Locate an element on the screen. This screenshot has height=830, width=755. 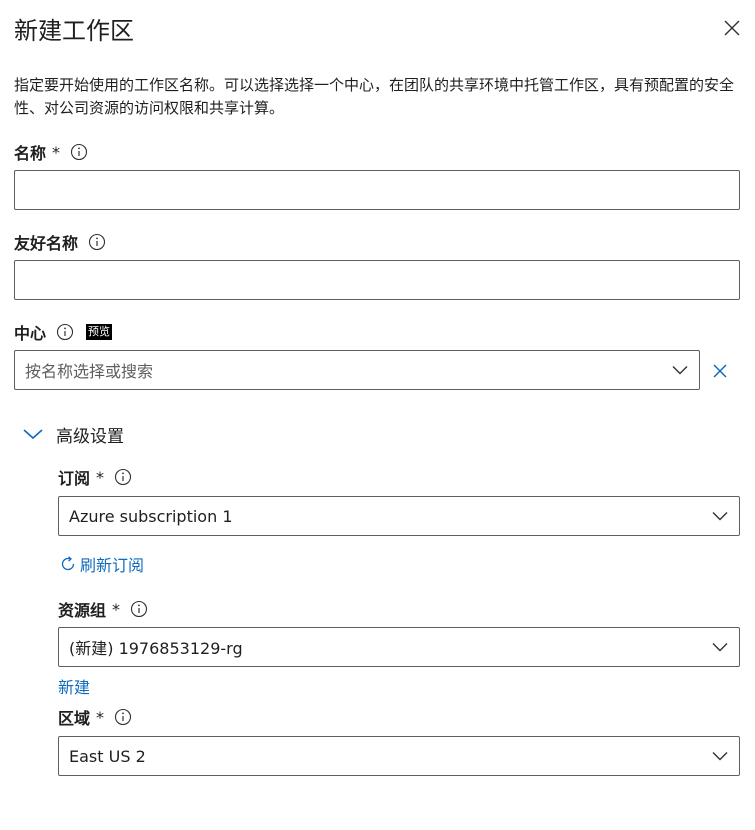
subscription-label-row: 订阅 * is located at coordinates (95, 477).